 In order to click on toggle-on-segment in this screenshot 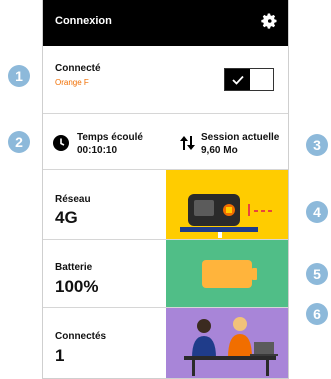, I will do `click(237, 79)`.